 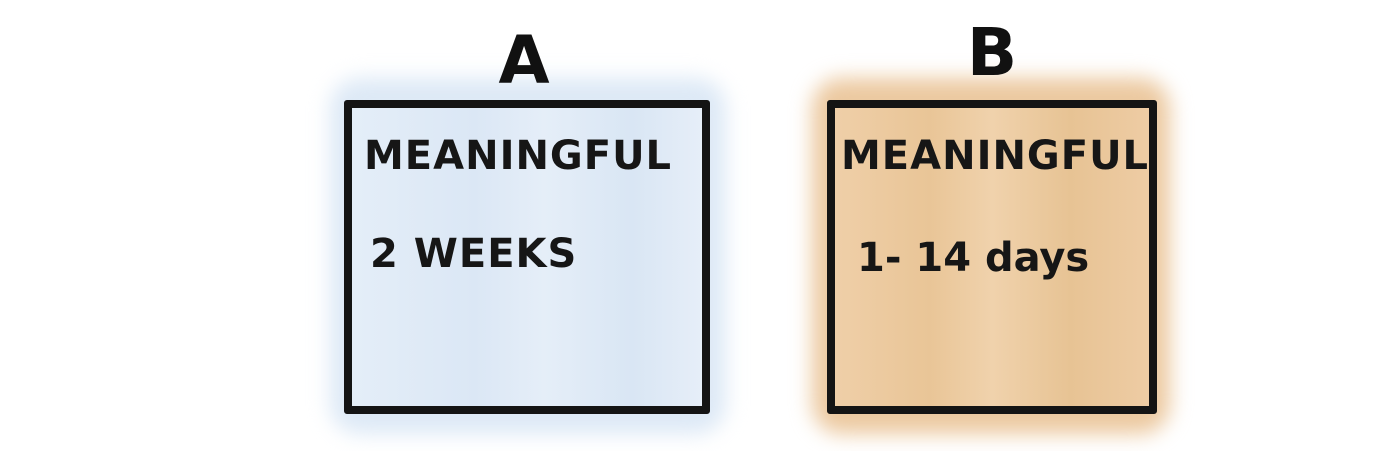 What do you see at coordinates (995, 156) in the screenshot?
I see `option-b-title: MEANINGFUL` at bounding box center [995, 156].